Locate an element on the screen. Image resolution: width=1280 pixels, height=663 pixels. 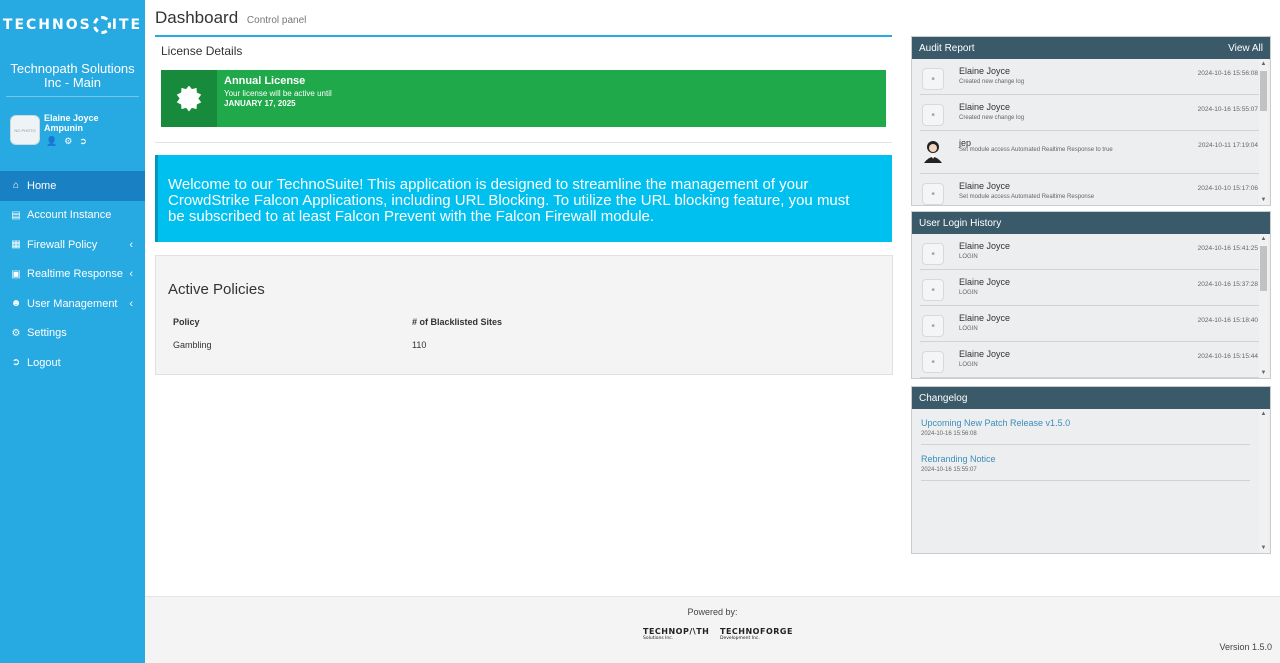
license-type: Annual License is located at coordinates (265, 81).